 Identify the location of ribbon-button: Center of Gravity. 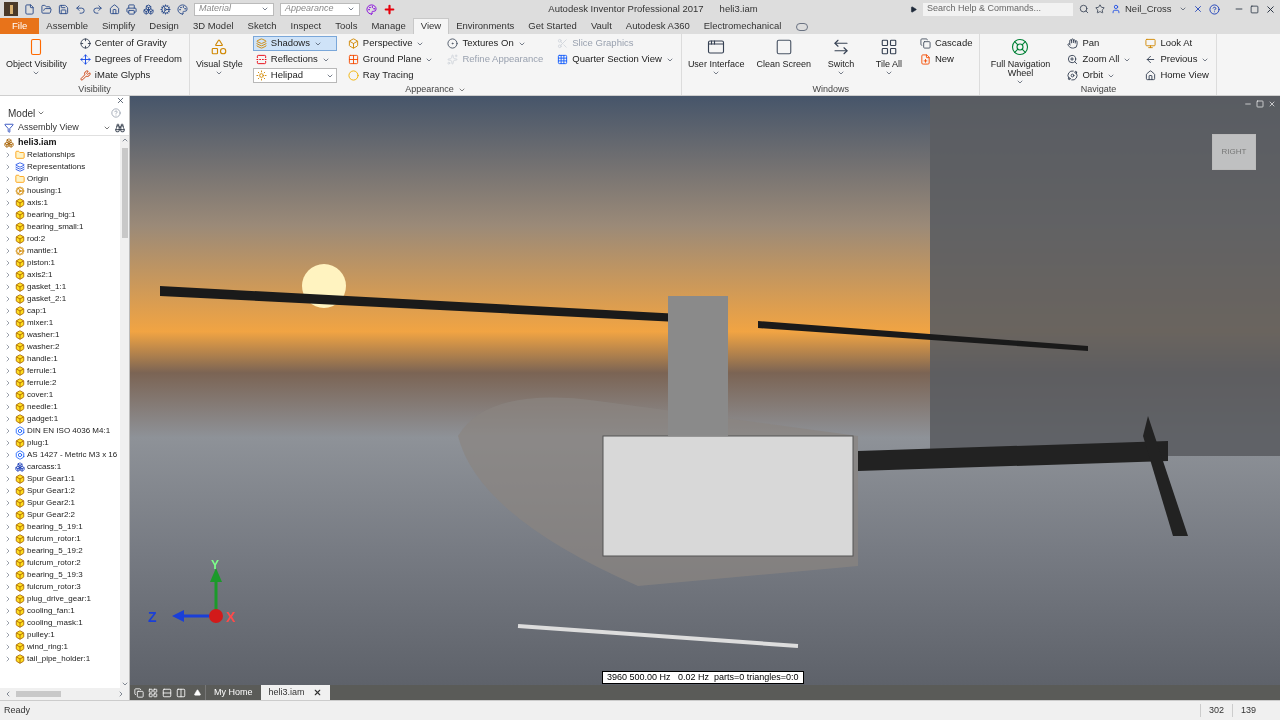
(130, 43).